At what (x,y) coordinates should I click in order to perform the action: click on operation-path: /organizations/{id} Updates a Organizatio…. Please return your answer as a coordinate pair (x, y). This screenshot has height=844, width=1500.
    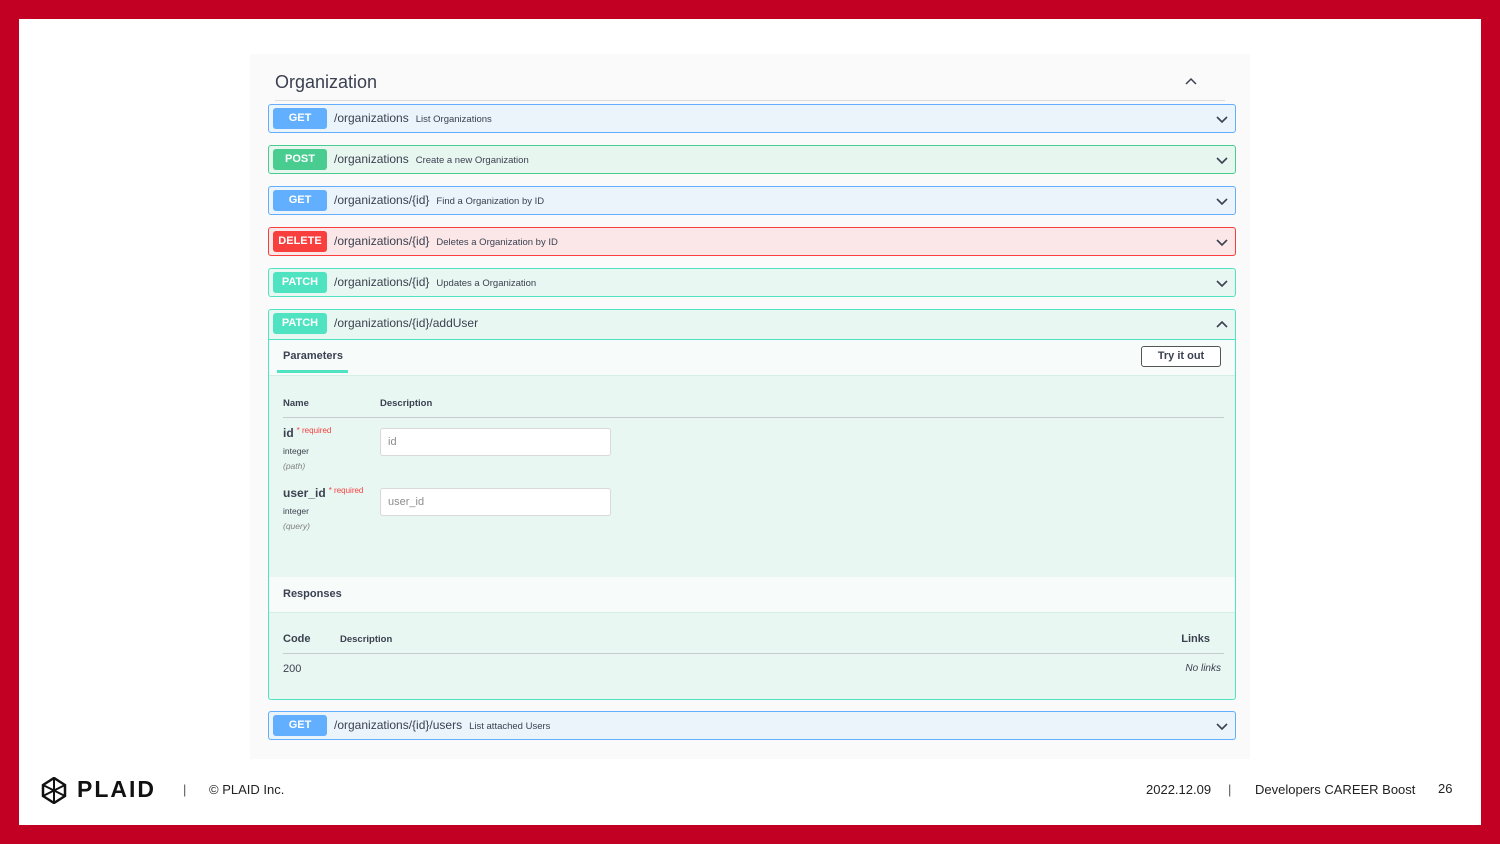
    Looking at the image, I should click on (435, 282).